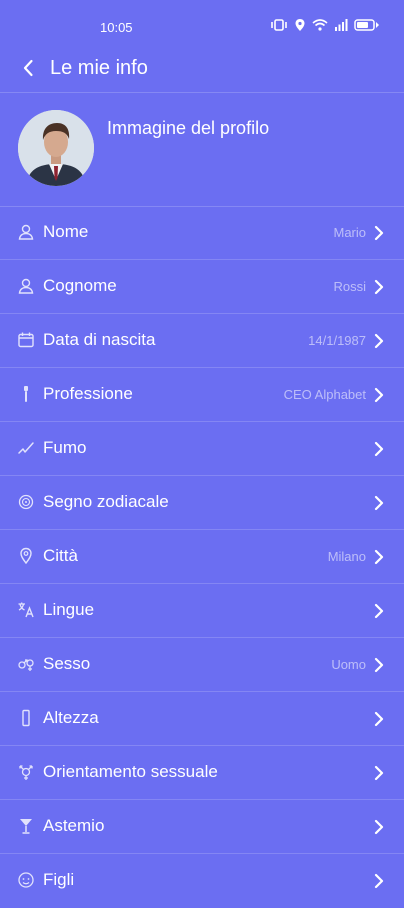  What do you see at coordinates (56, 148) in the screenshot?
I see `avatar` at bounding box center [56, 148].